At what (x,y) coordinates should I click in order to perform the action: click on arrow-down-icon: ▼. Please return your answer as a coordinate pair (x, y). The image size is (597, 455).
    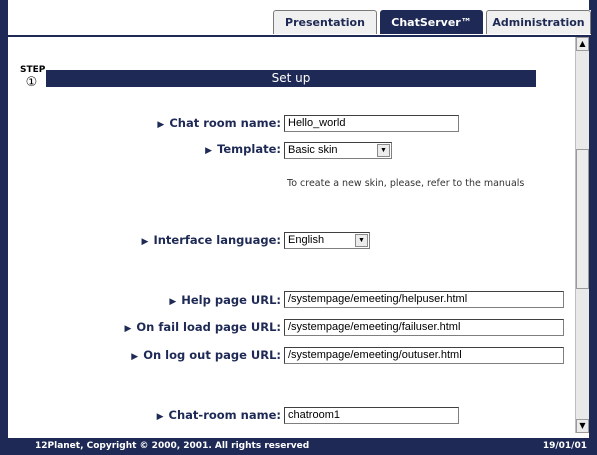
    Looking at the image, I should click on (582, 426).